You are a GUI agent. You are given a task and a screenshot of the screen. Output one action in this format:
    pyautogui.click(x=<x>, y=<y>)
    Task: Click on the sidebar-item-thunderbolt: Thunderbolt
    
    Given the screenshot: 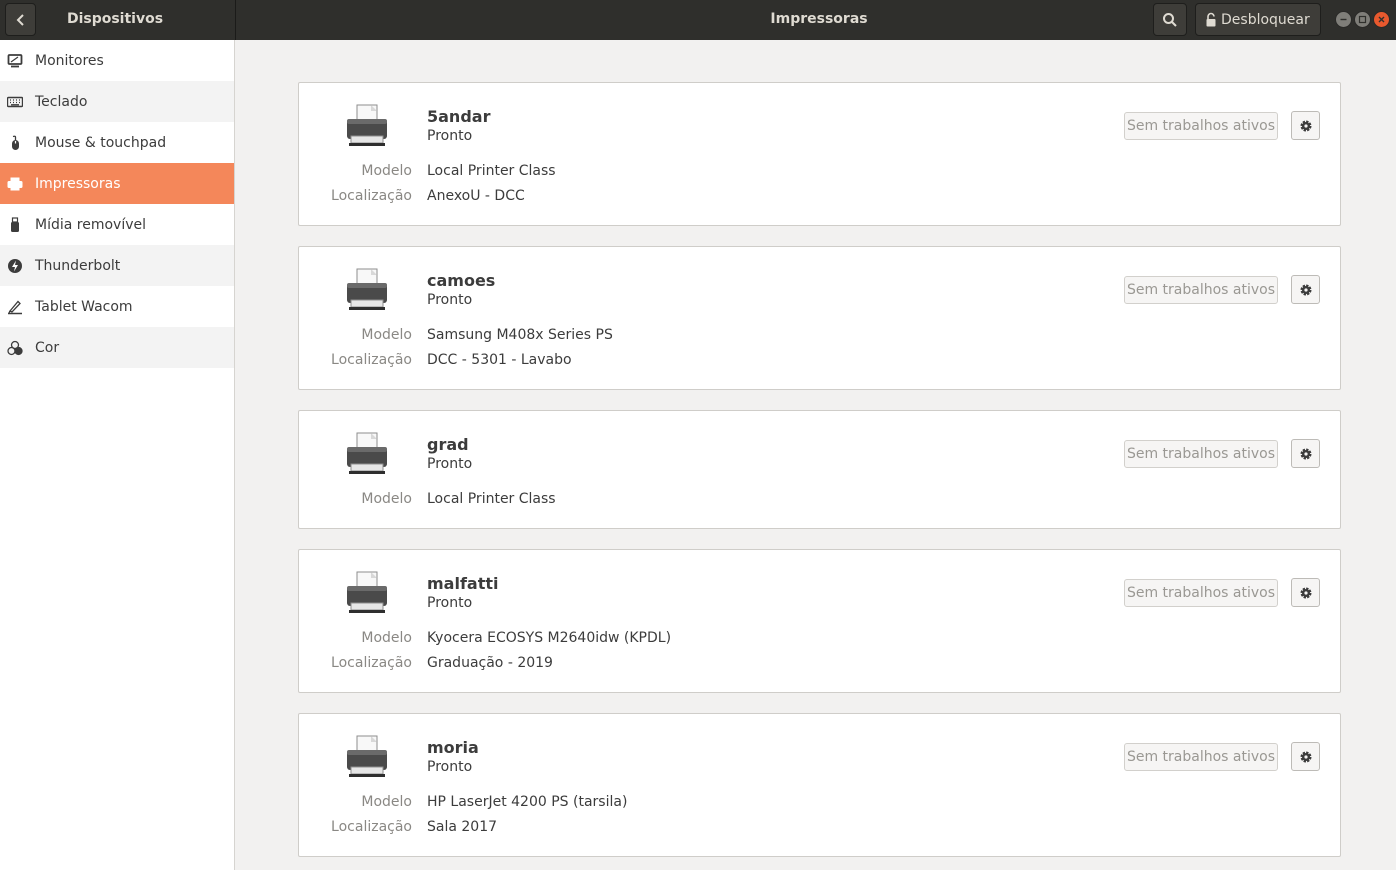 What is the action you would take?
    pyautogui.click(x=117, y=265)
    